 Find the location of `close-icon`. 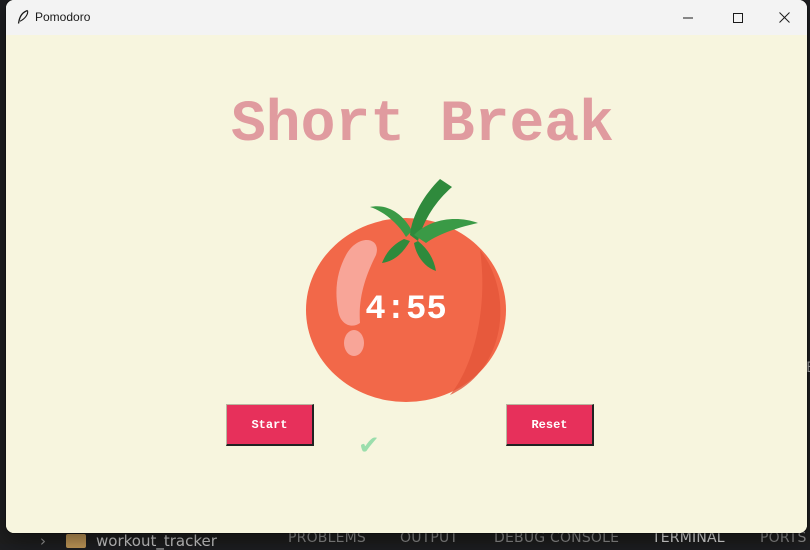

close-icon is located at coordinates (784, 17).